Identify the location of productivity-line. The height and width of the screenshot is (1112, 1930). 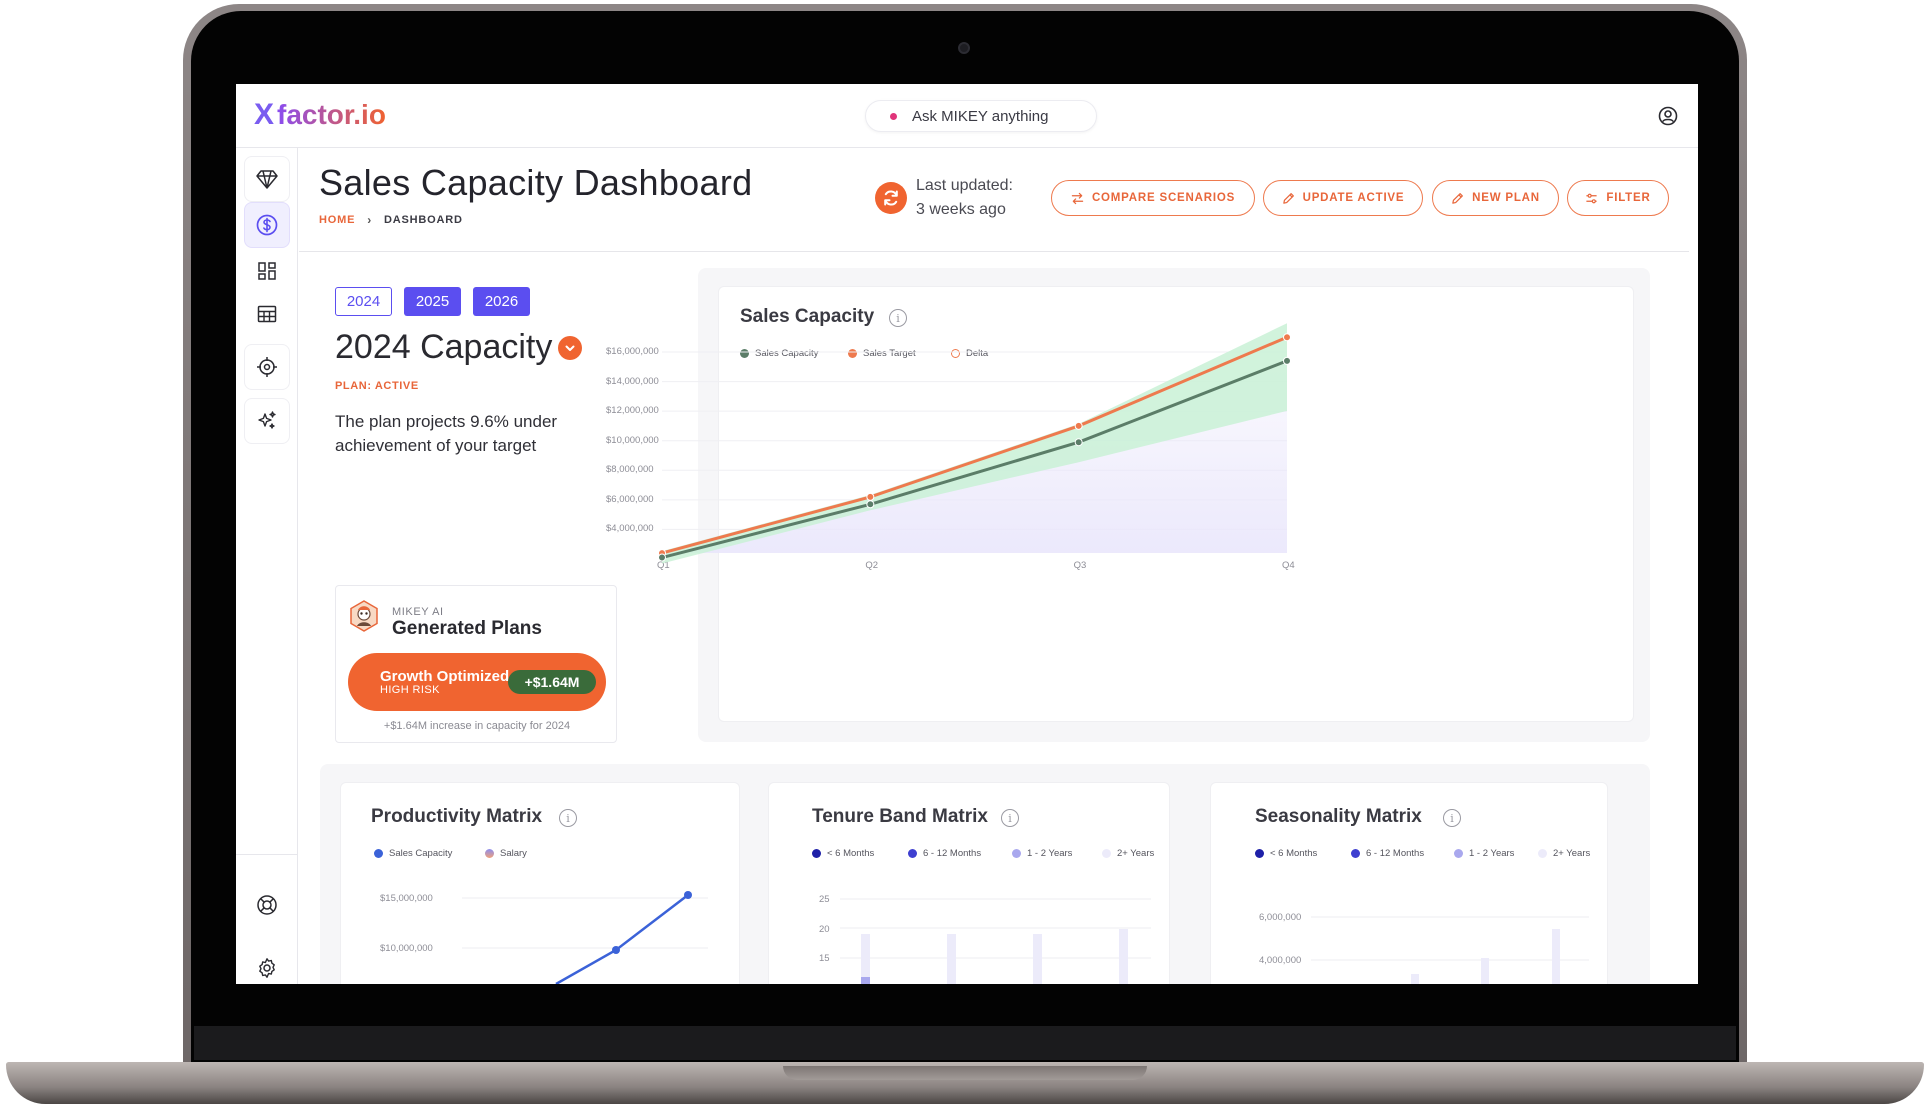
(622, 939).